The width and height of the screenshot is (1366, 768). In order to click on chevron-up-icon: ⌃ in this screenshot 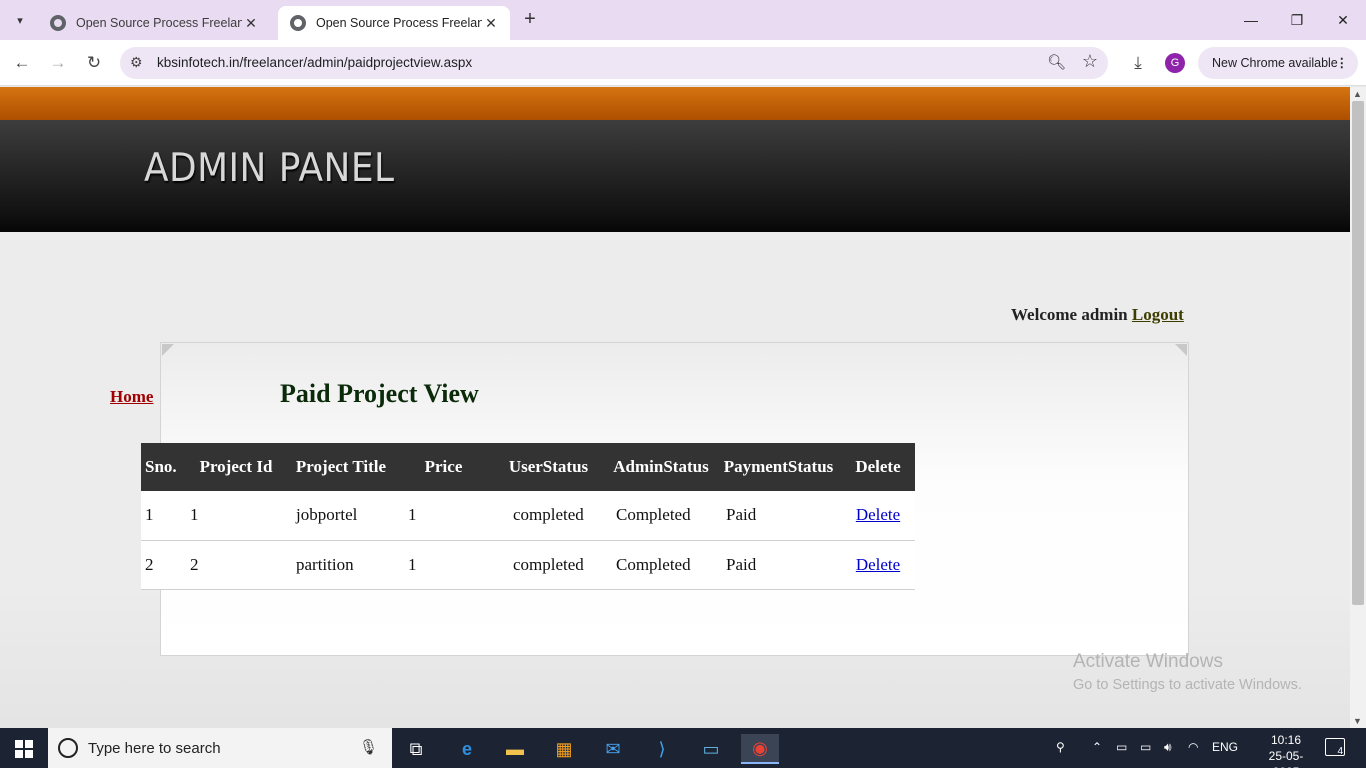, I will do `click(1097, 747)`.